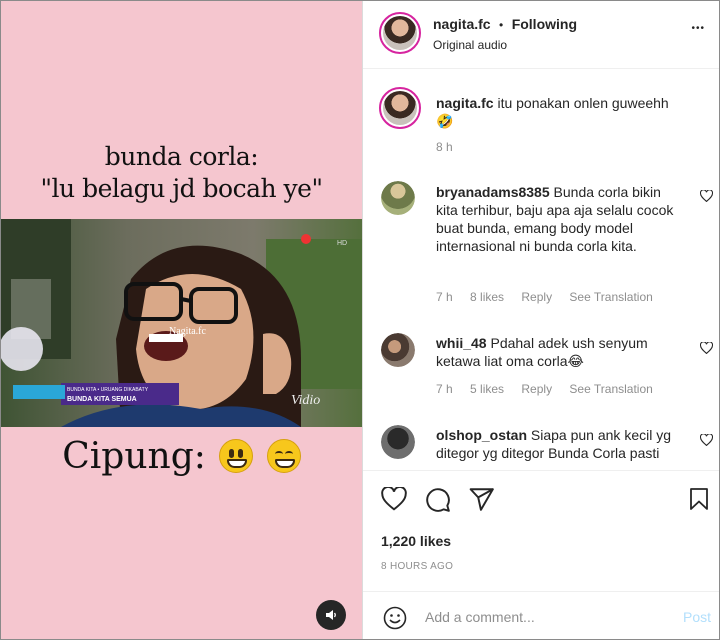 The width and height of the screenshot is (720, 640). What do you see at coordinates (102, 399) in the screenshot?
I see `banner-text: BUNDA KITA SEMUA` at bounding box center [102, 399].